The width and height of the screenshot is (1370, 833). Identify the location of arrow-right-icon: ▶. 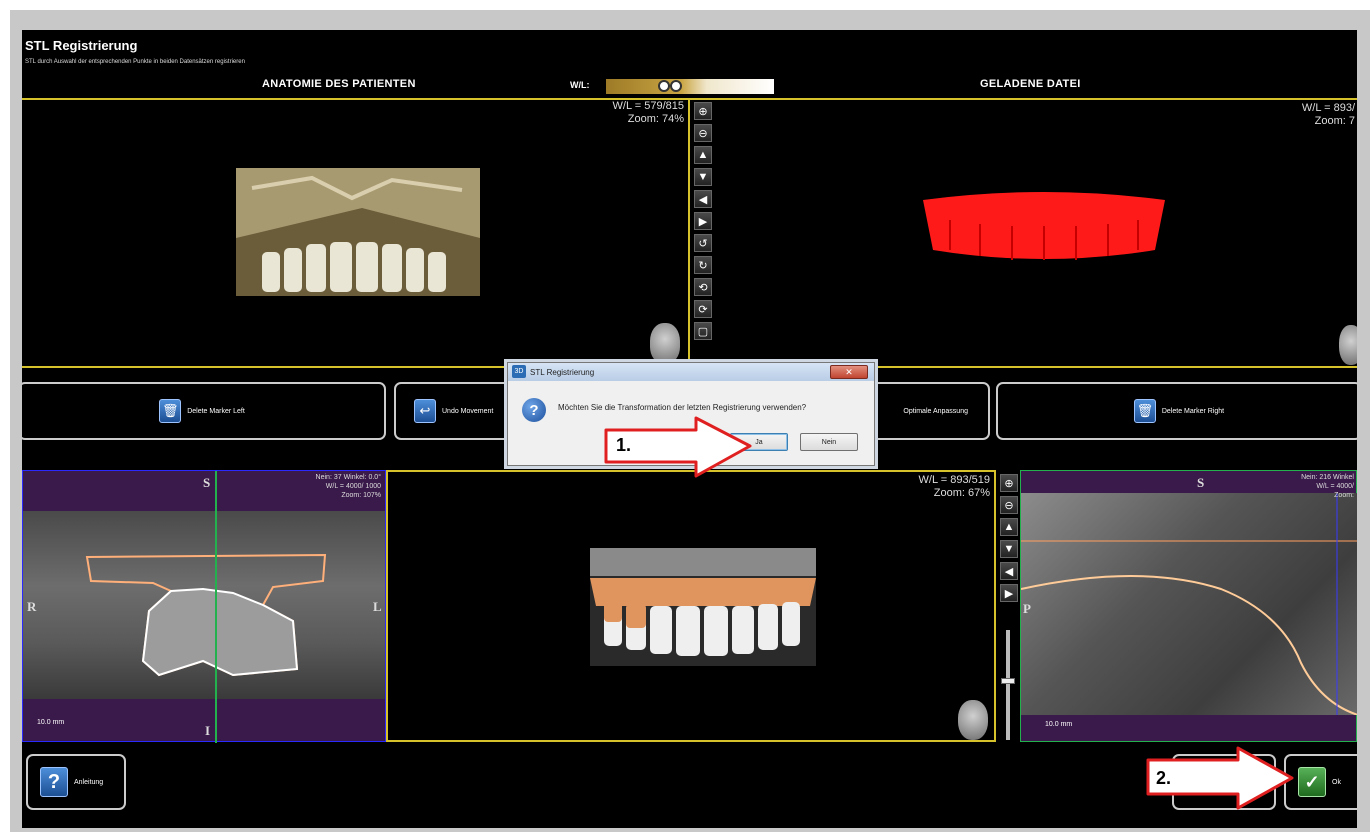
(703, 221).